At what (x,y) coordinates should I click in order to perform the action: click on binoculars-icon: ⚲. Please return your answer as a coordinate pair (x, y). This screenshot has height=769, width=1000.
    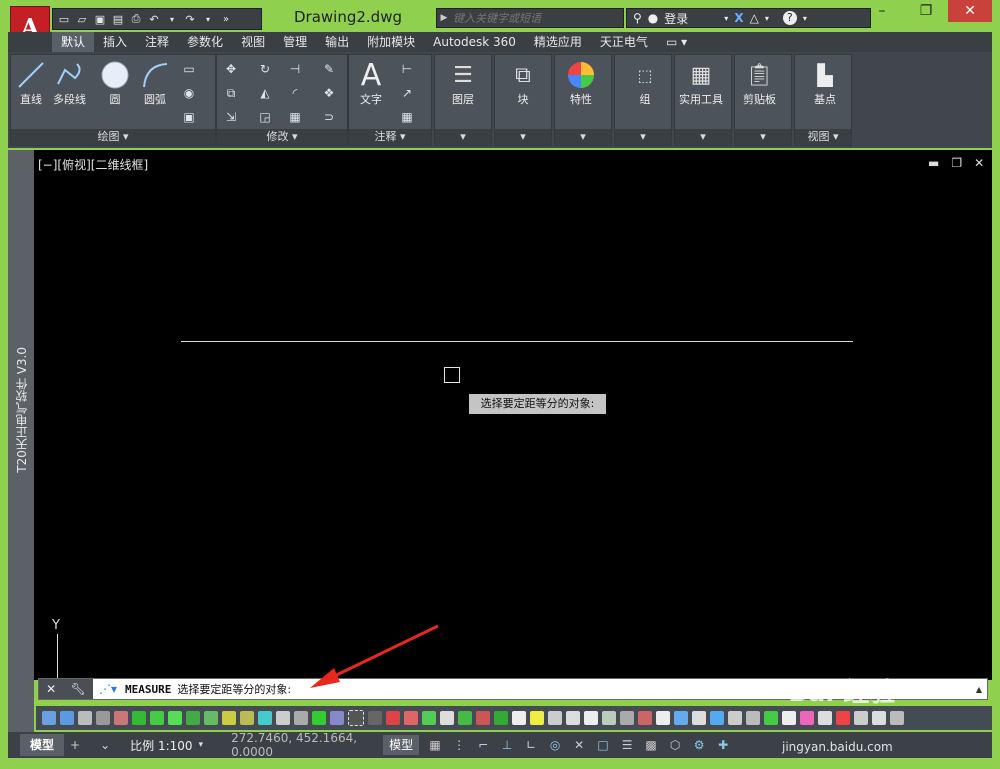
    Looking at the image, I should click on (637, 18).